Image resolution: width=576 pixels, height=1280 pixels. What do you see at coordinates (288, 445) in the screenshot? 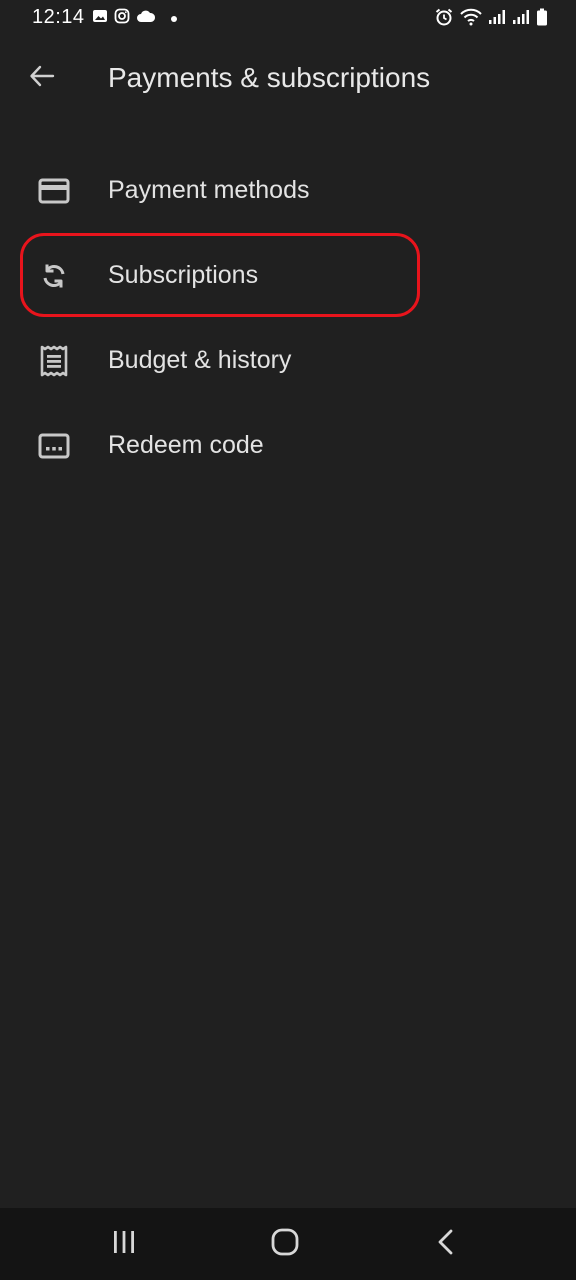
I see `menu-item-redeem-code: Redeem code` at bounding box center [288, 445].